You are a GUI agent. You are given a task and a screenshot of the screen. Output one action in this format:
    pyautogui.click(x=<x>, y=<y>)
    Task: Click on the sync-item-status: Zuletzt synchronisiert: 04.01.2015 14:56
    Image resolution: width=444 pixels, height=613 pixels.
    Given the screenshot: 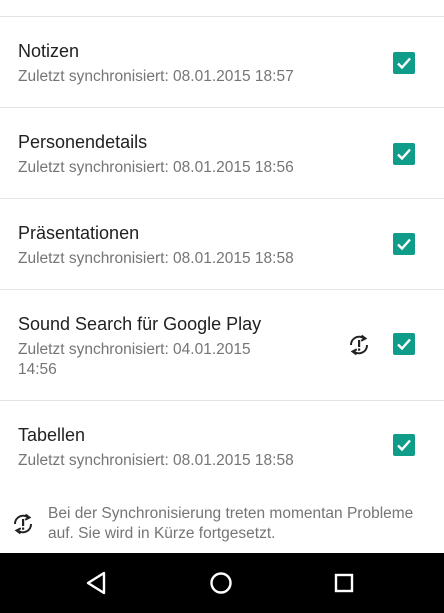 What is the action you would take?
    pyautogui.click(x=134, y=359)
    